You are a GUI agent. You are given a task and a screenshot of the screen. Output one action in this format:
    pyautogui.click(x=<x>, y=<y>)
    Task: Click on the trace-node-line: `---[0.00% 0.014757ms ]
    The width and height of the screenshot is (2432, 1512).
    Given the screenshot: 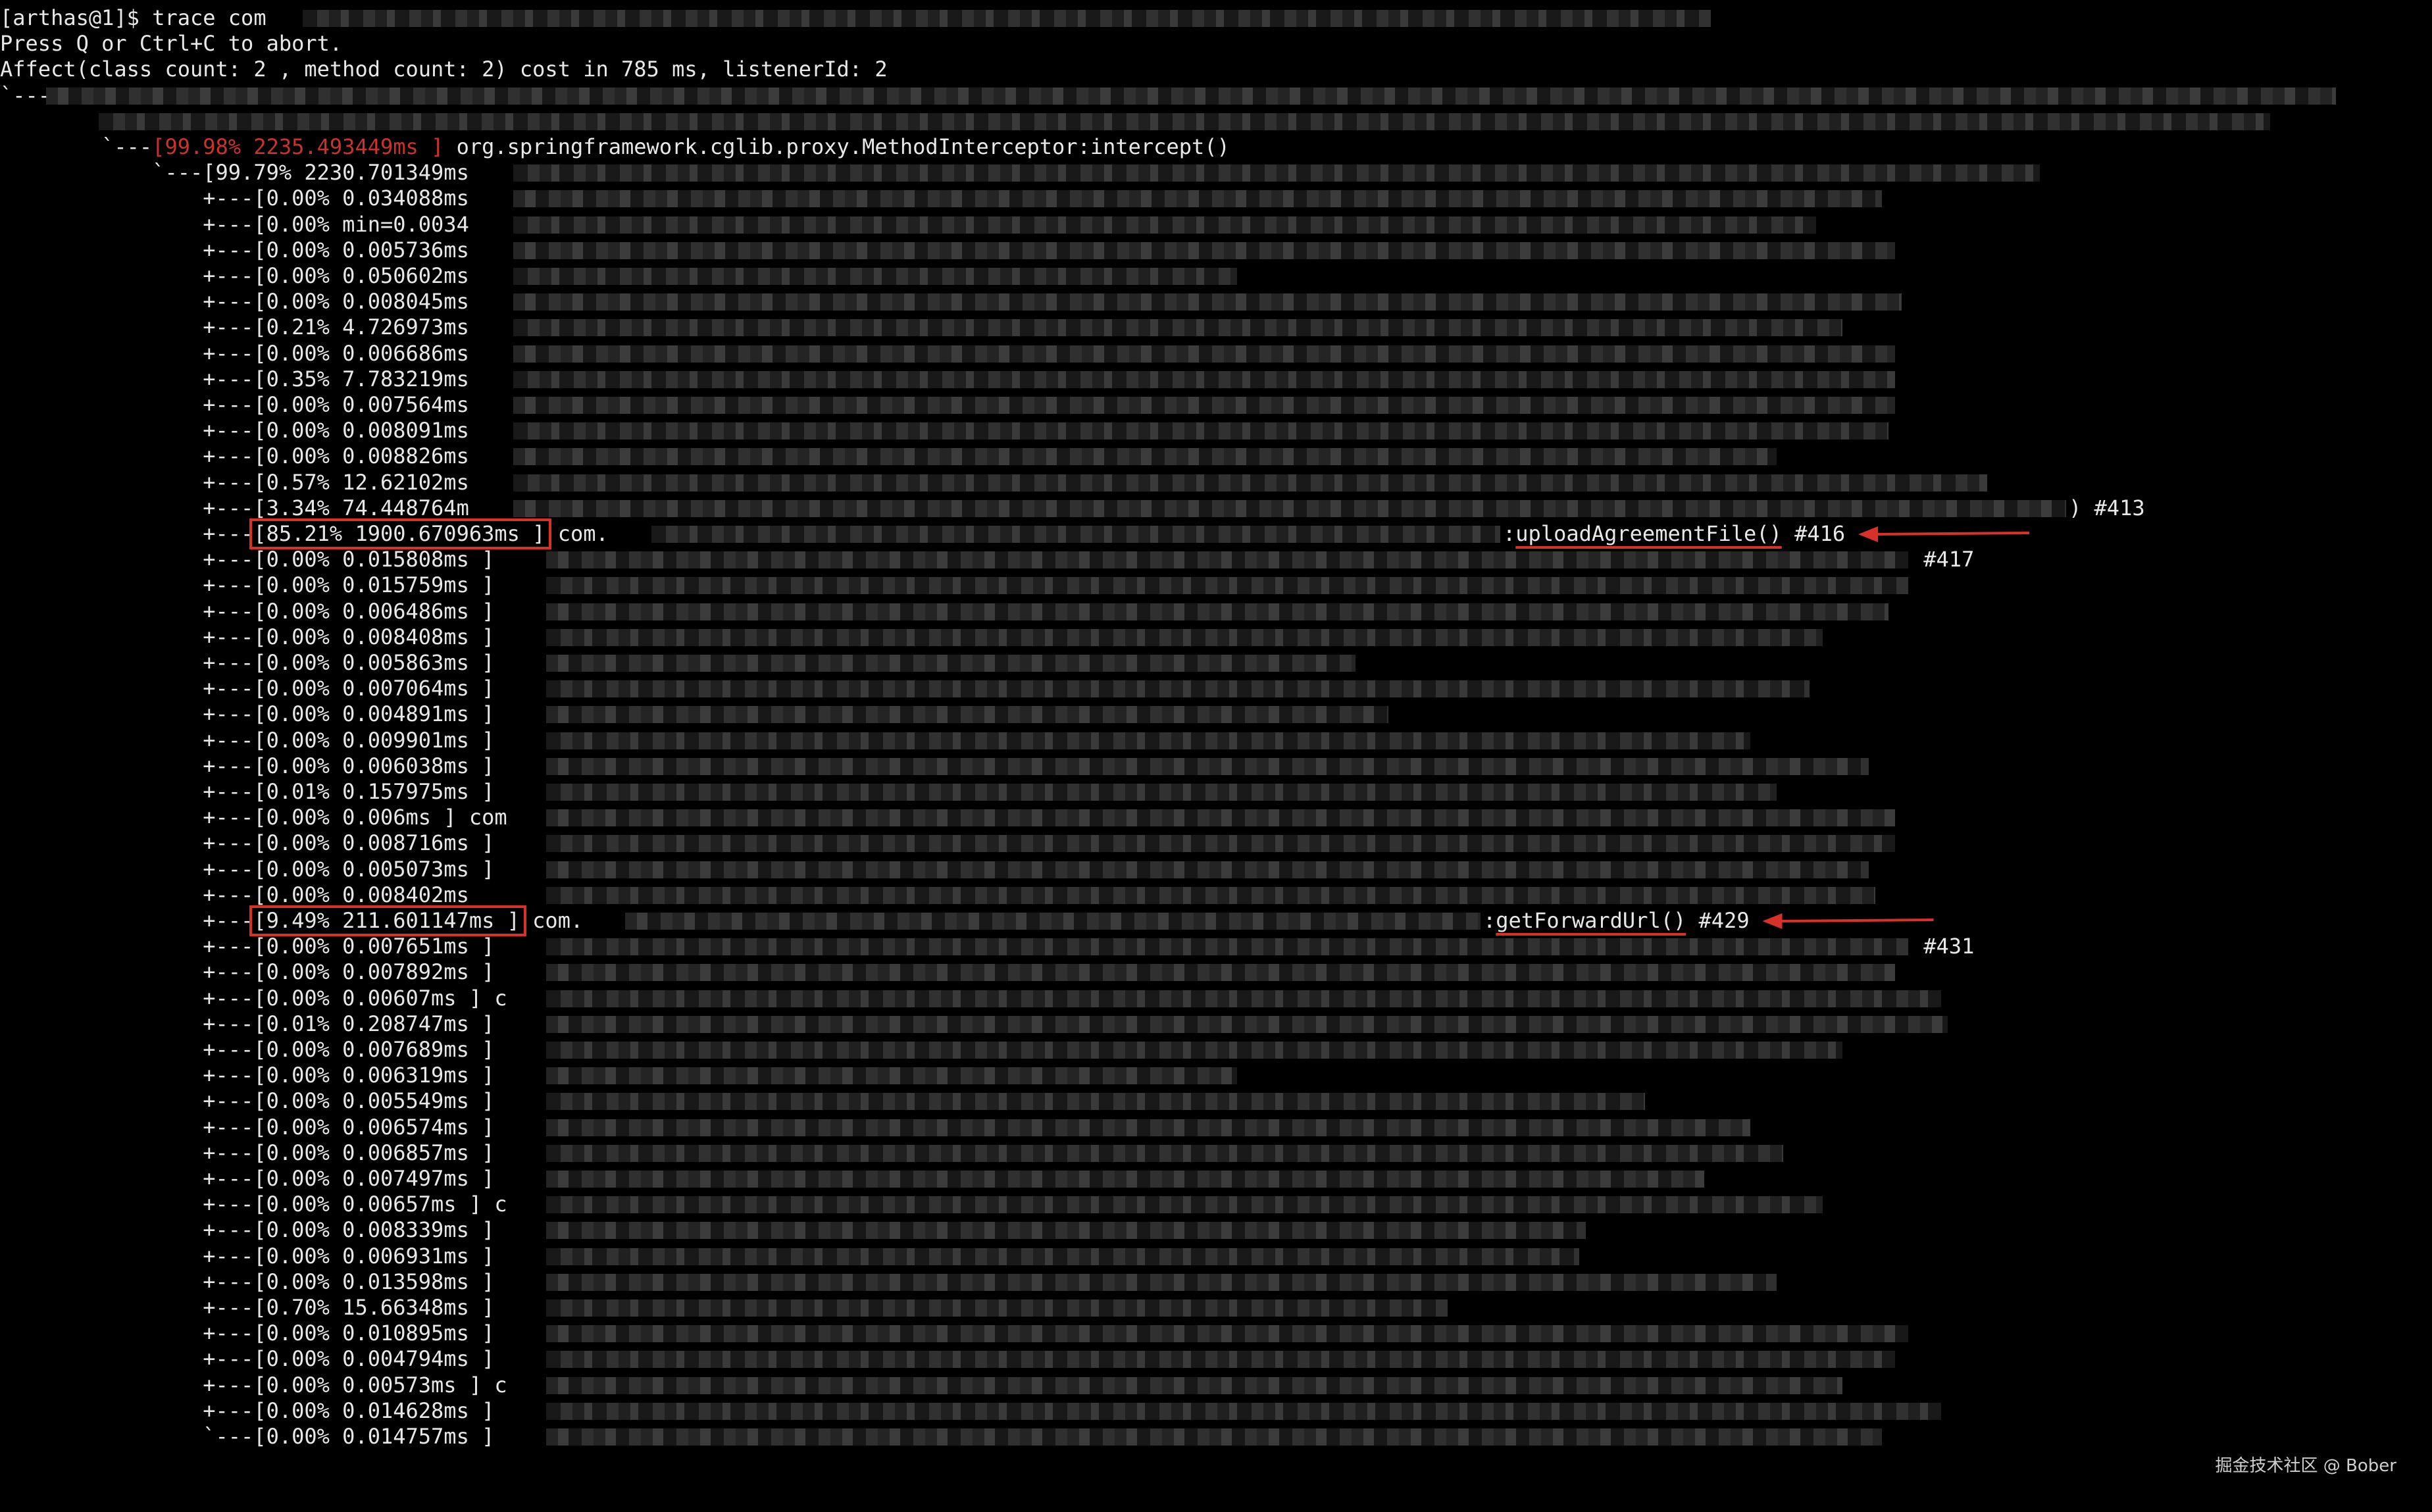 What is the action you would take?
    pyautogui.click(x=247, y=1436)
    